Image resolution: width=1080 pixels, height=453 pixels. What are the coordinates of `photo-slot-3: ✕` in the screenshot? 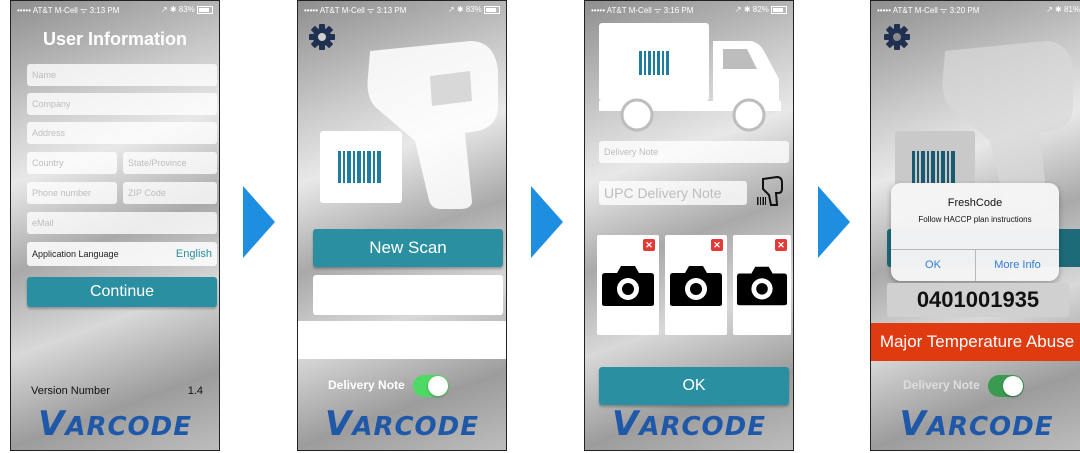 It's located at (762, 285).